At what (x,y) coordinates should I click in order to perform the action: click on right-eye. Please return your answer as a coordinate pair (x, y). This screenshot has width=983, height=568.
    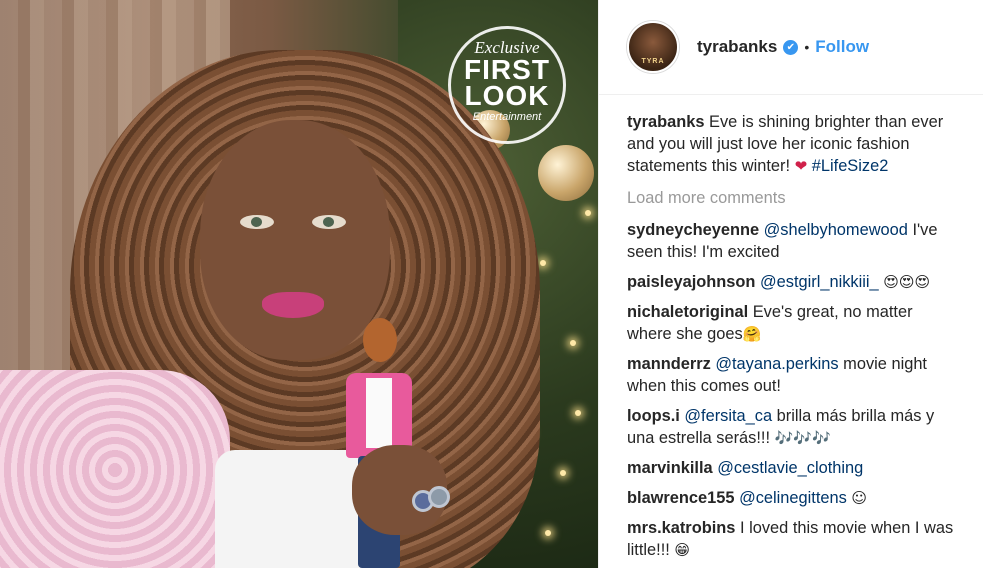
    Looking at the image, I should click on (329, 222).